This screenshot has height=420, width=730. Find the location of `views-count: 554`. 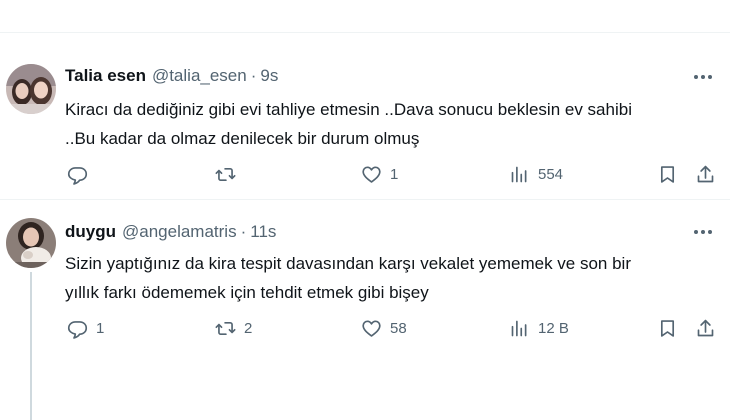

views-count: 554 is located at coordinates (551, 174).